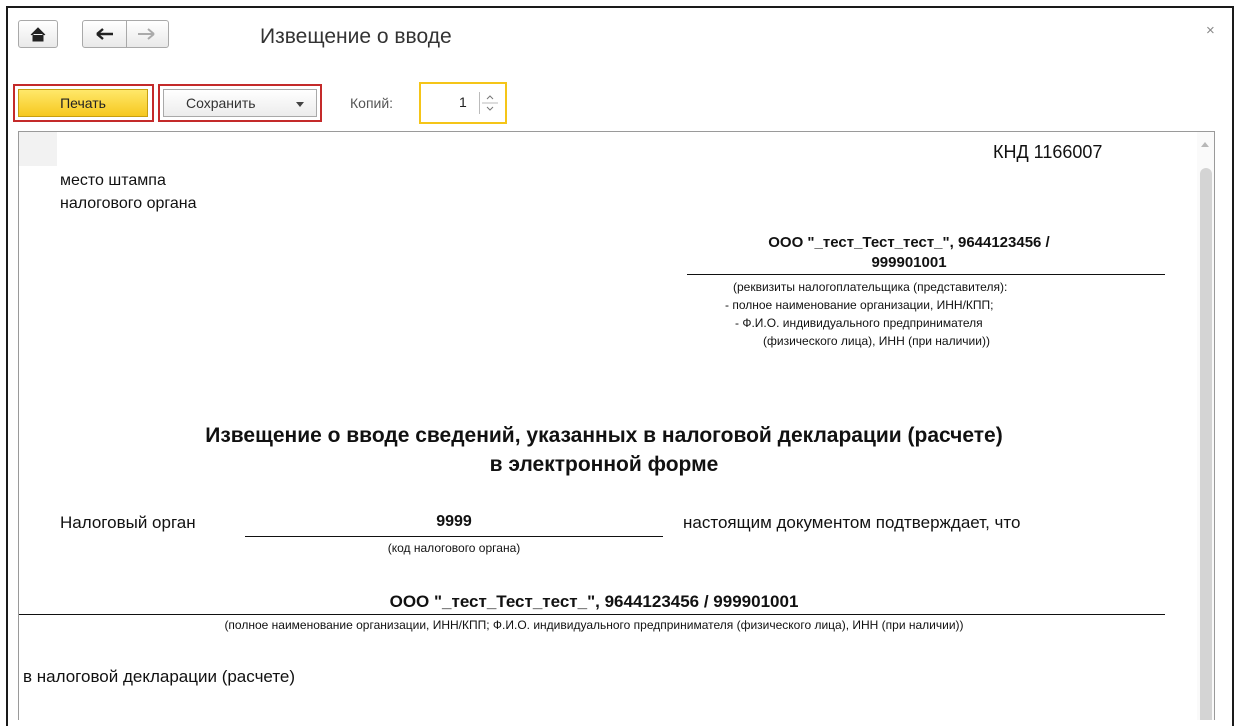 The width and height of the screenshot is (1242, 726). Describe the element at coordinates (38, 149) in the screenshot. I see `corner-cell` at that location.